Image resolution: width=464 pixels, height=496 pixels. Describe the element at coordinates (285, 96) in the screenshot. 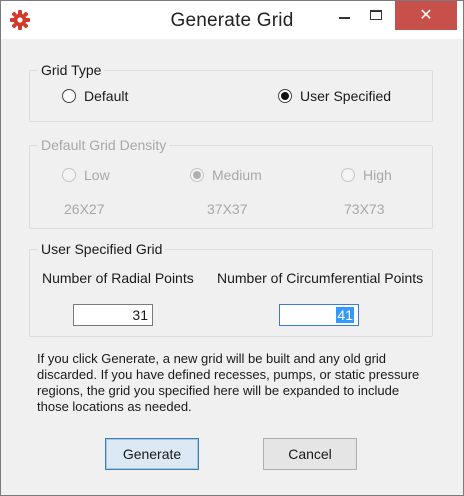

I see `radio-user-specified-circle` at that location.